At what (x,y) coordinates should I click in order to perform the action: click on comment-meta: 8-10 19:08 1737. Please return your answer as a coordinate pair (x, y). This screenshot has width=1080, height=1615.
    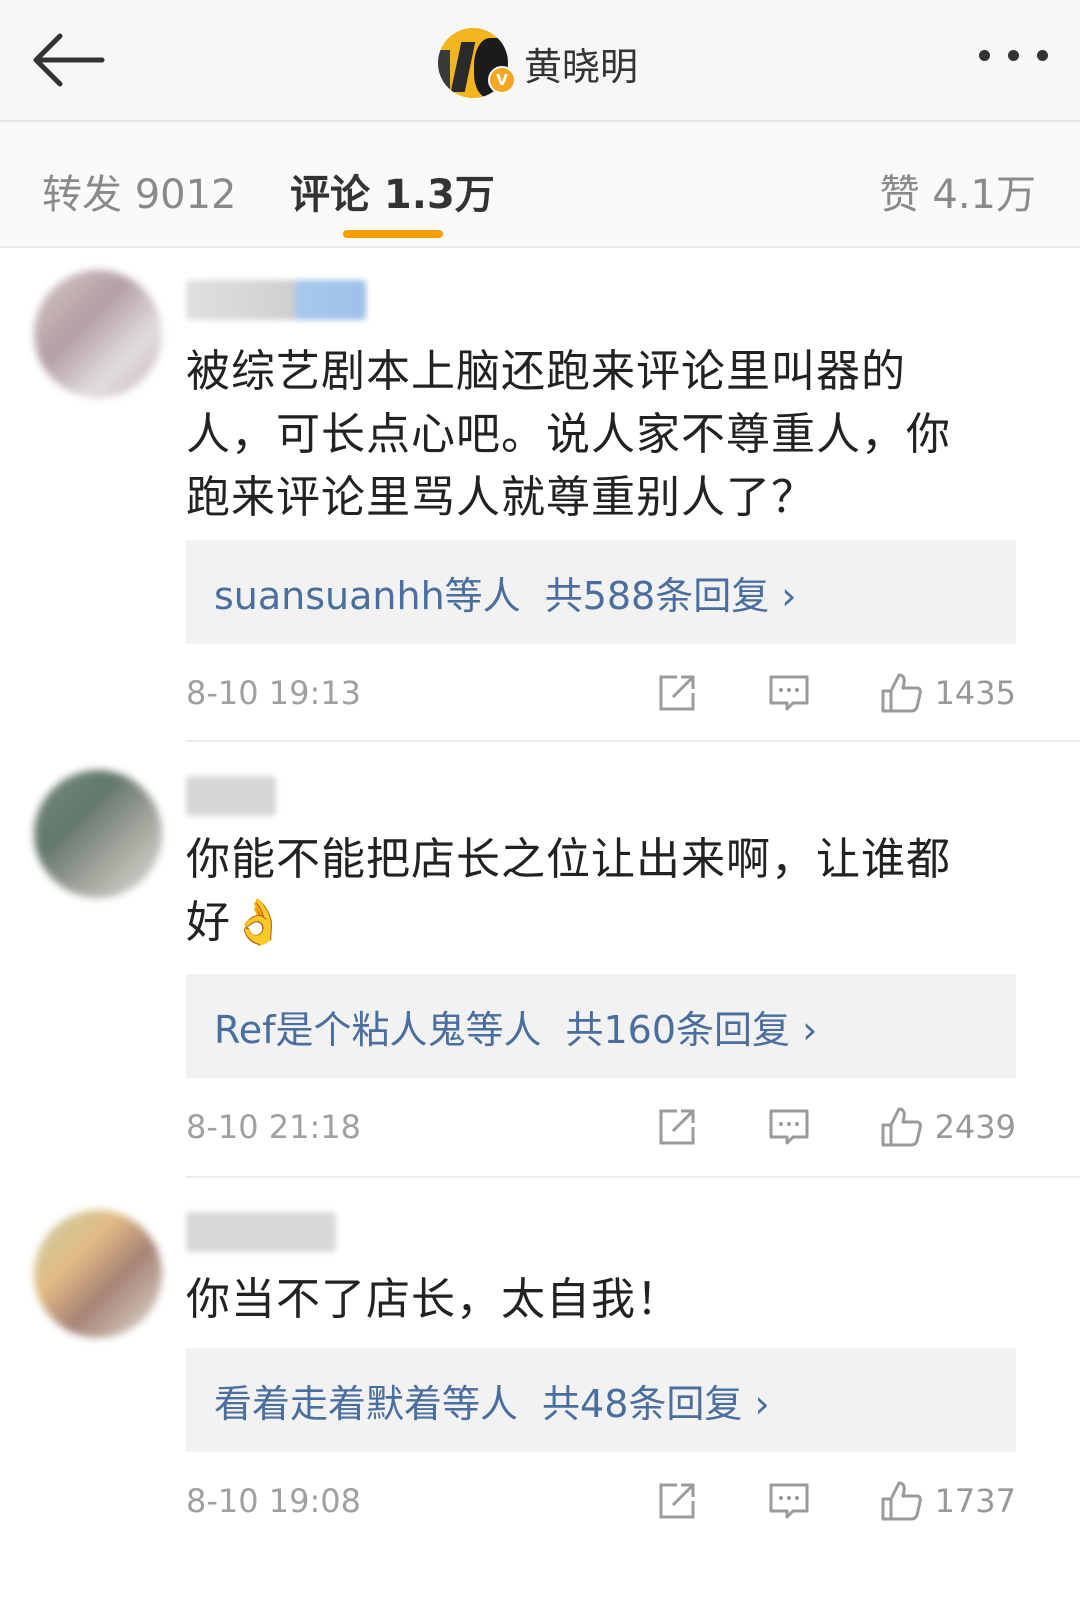
    Looking at the image, I should click on (601, 1501).